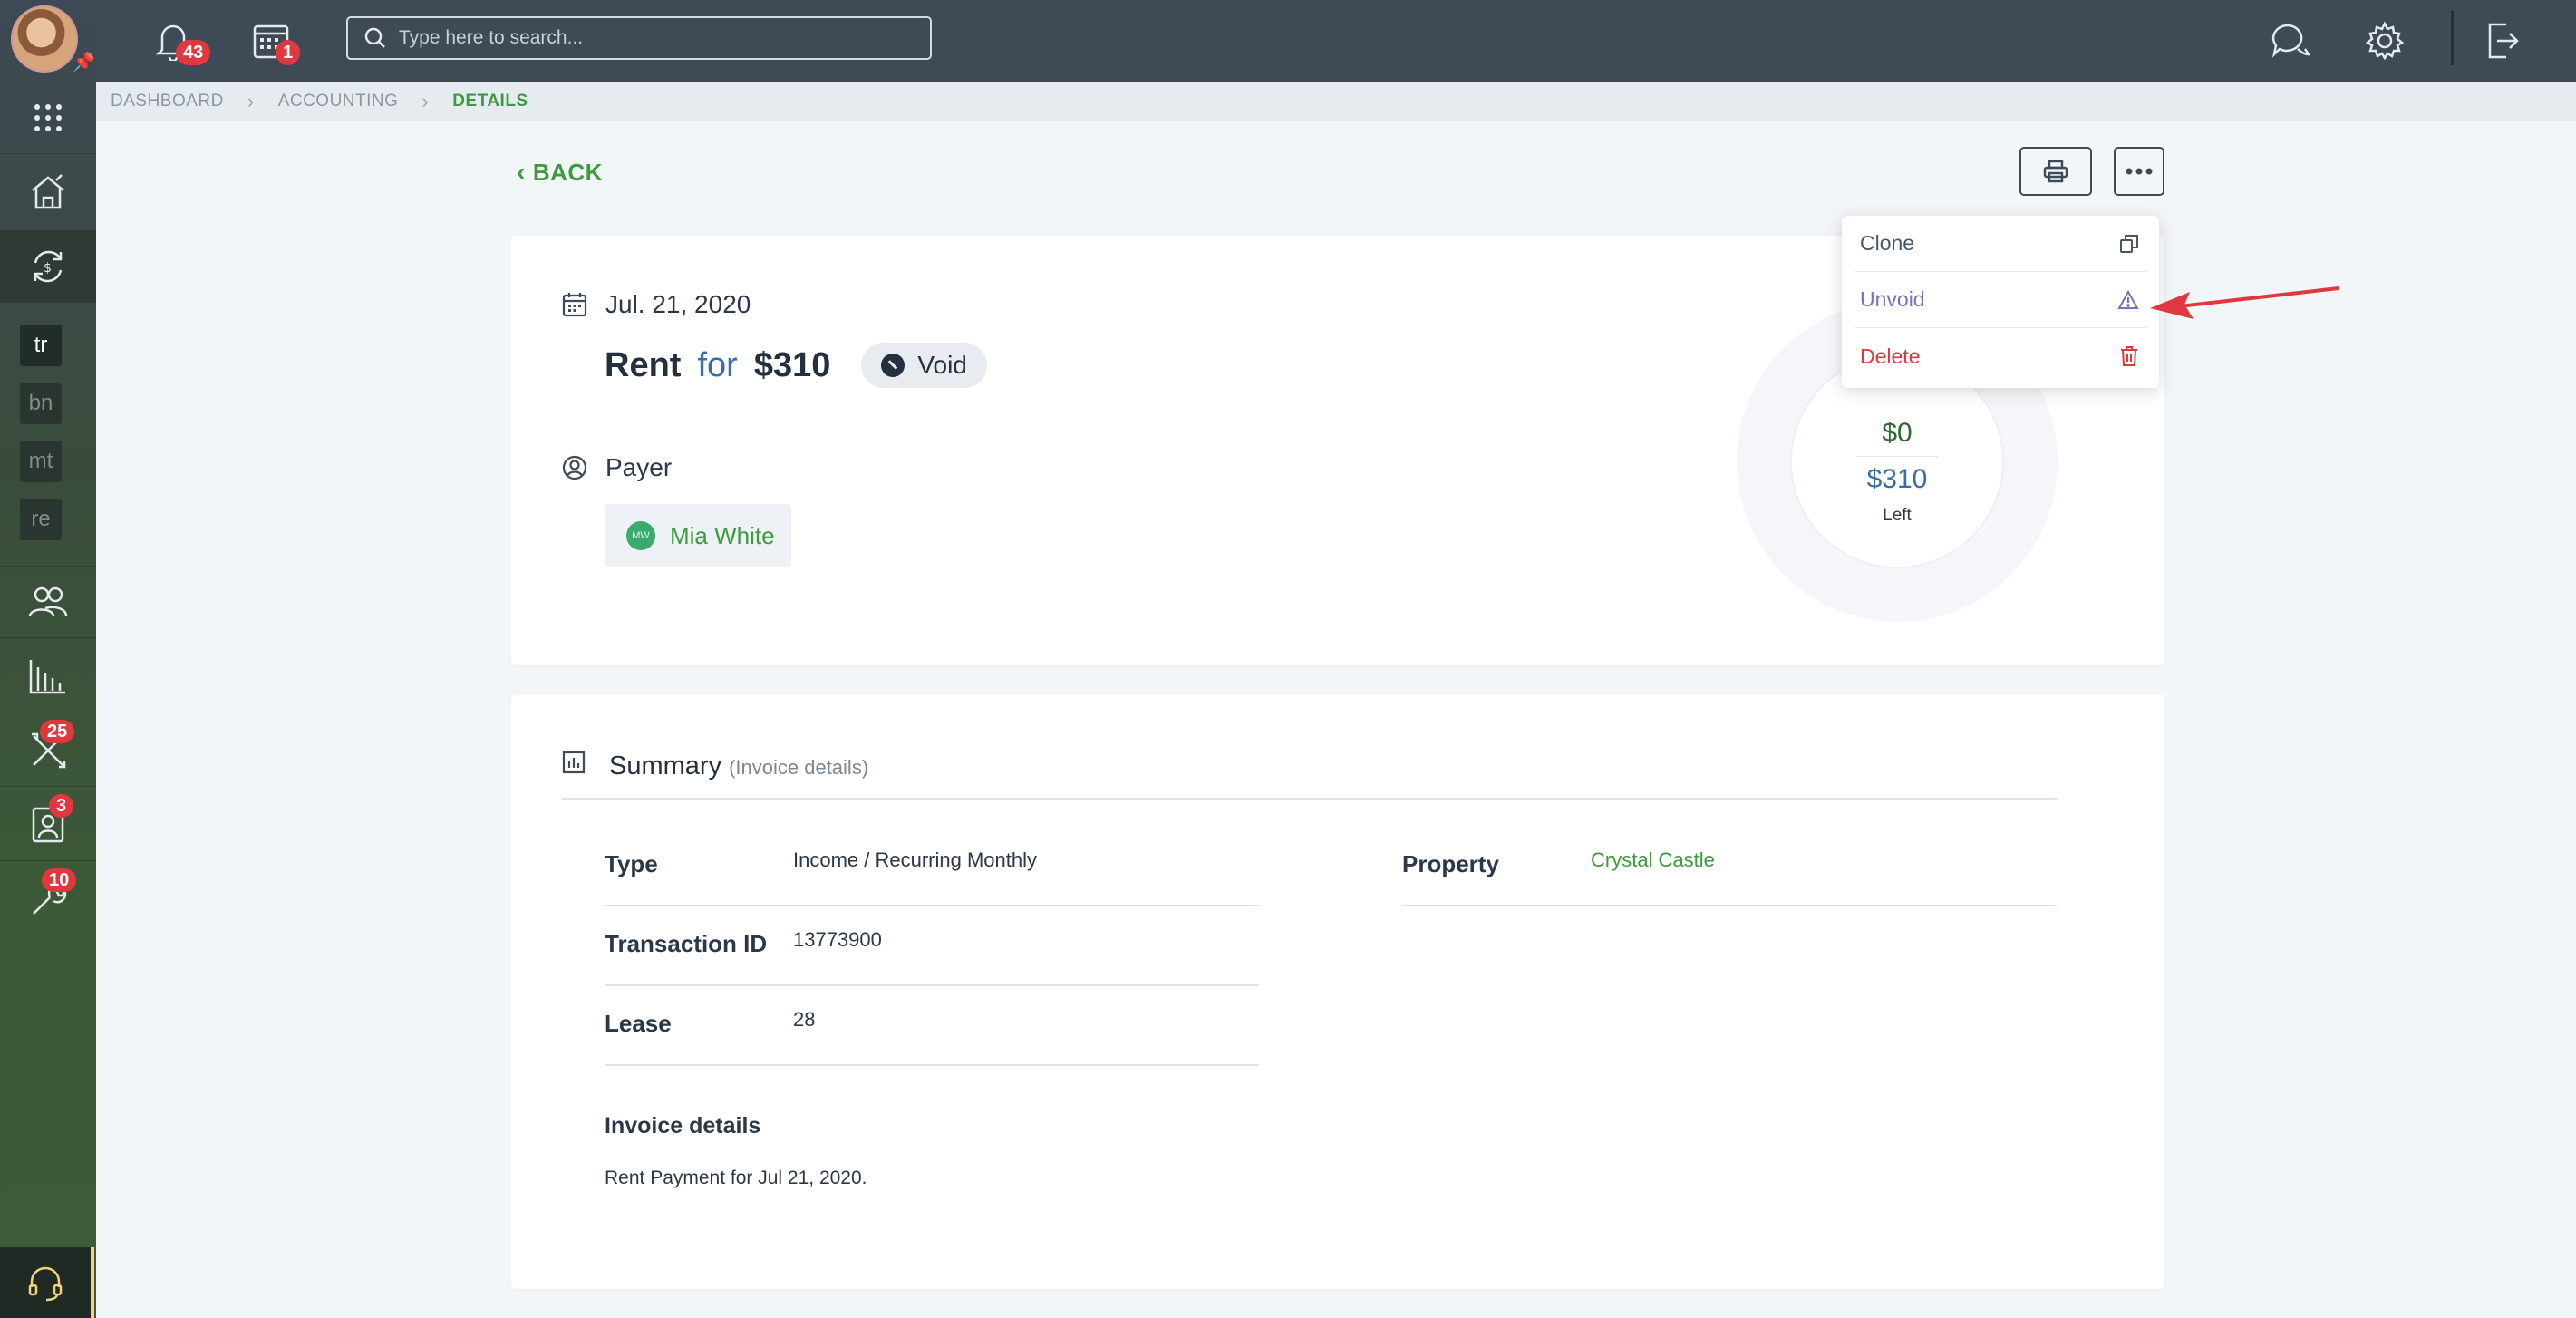 This screenshot has height=1318, width=2576. I want to click on tools-badge: 10, so click(59, 880).